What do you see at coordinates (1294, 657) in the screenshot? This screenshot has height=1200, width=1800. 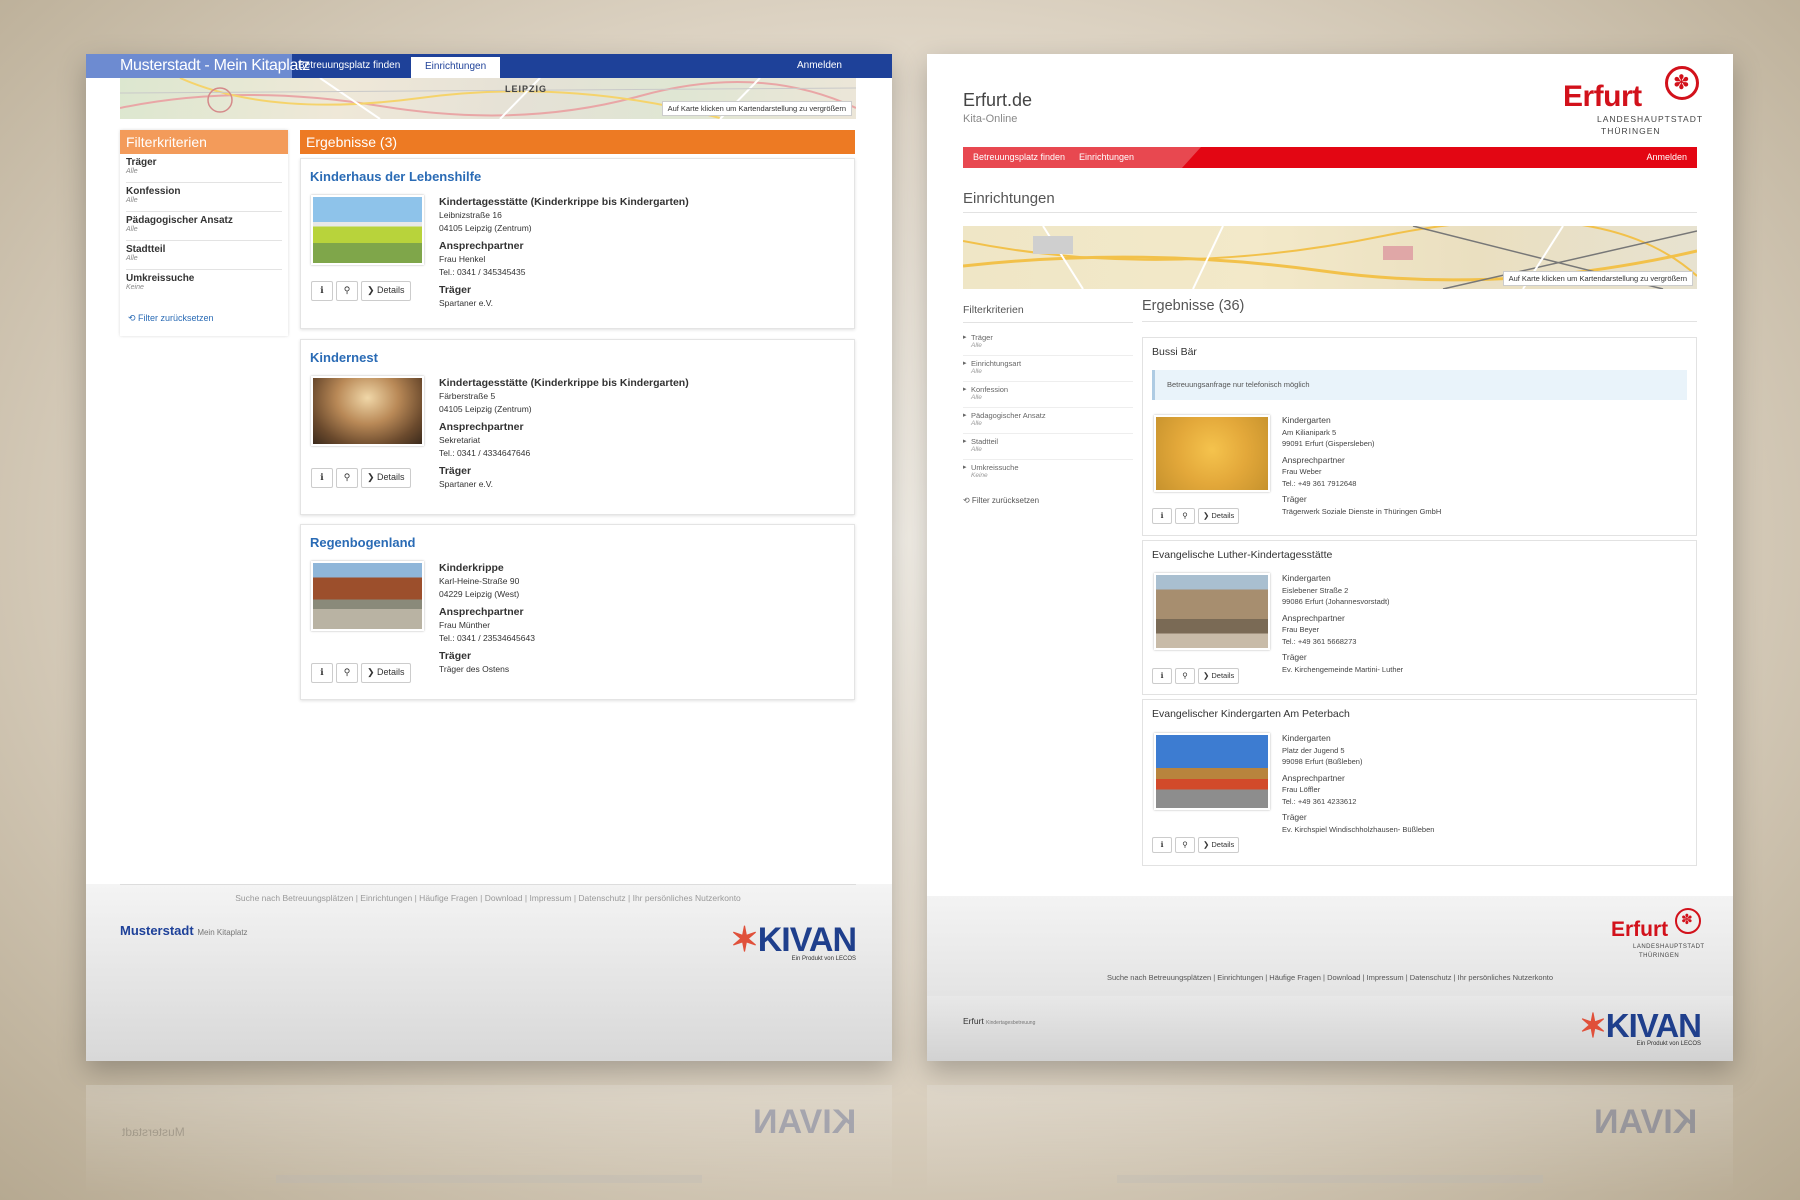 I see `carrier-heading: Träger` at bounding box center [1294, 657].